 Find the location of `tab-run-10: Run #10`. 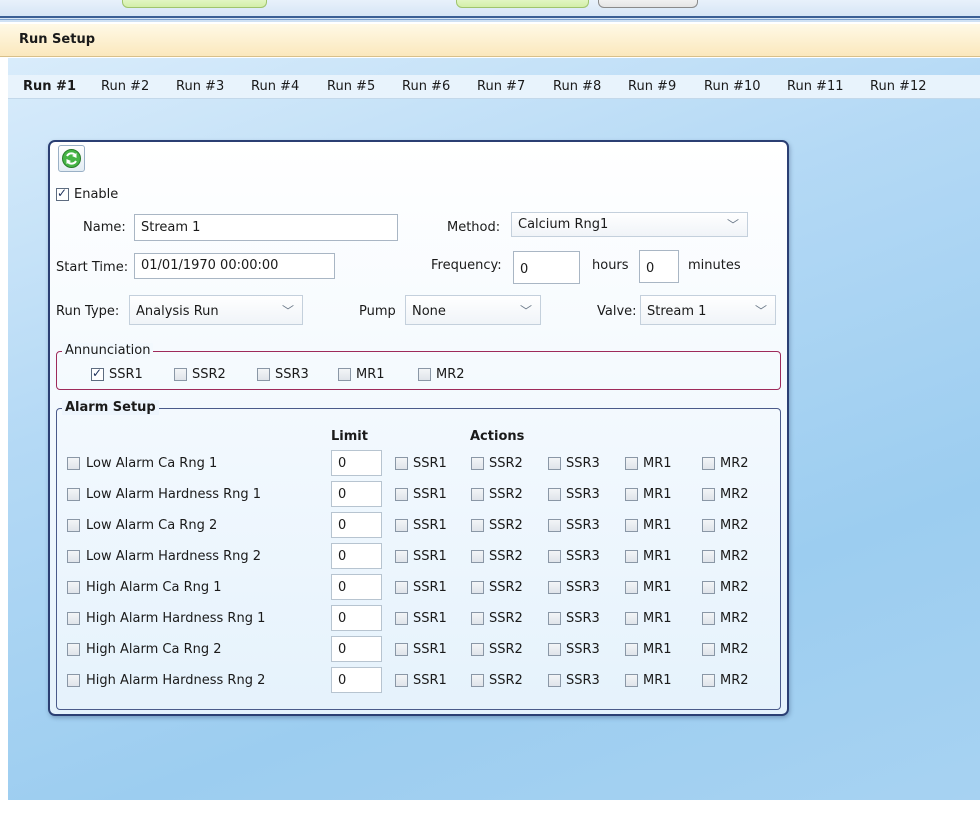

tab-run-10: Run #10 is located at coordinates (732, 86).